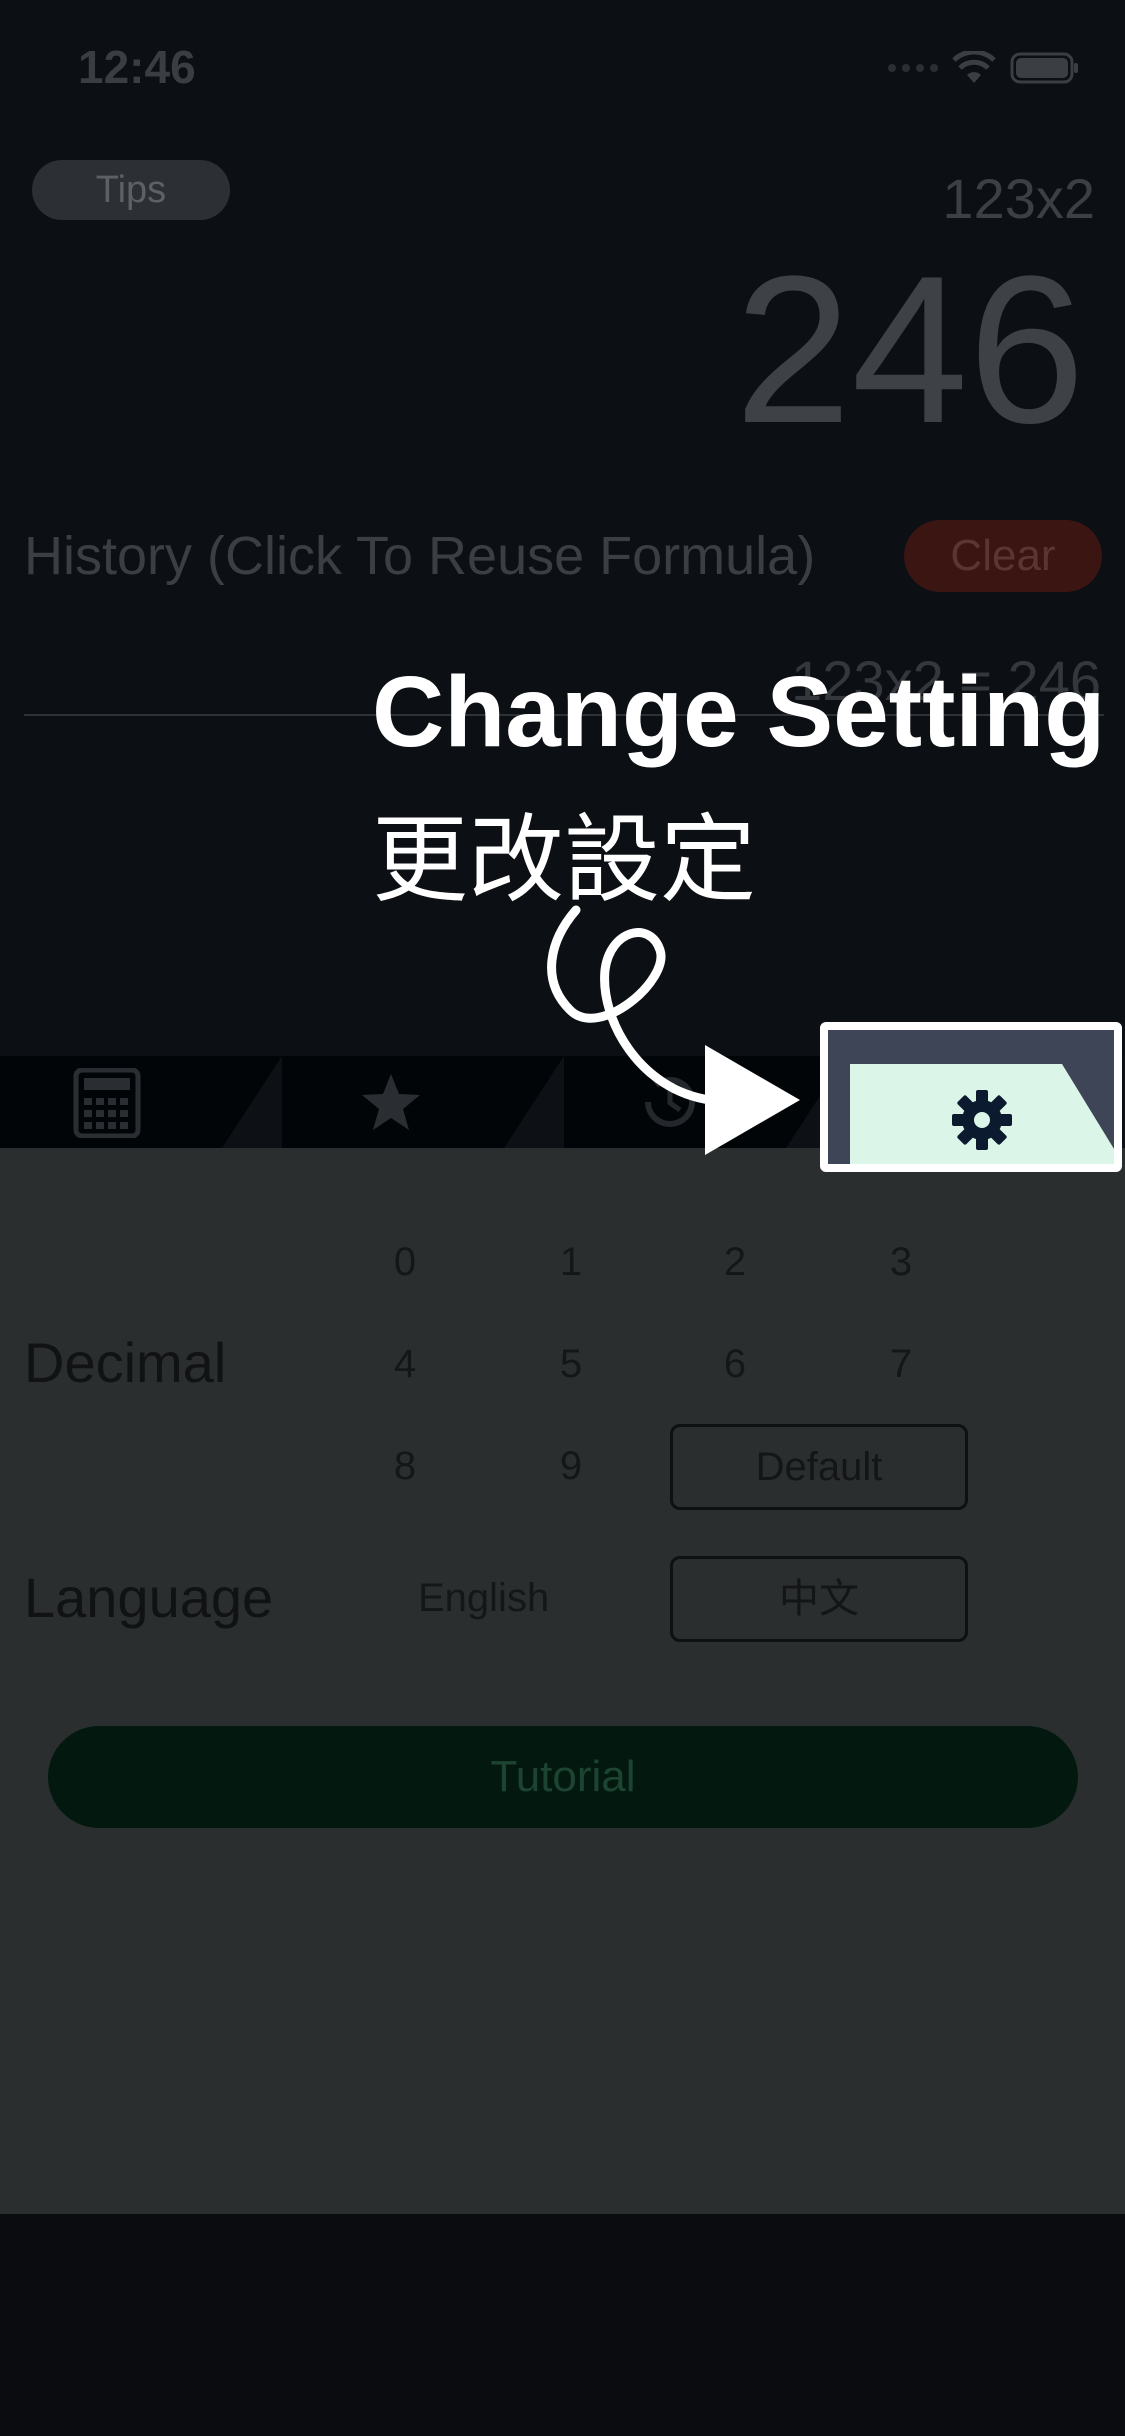  I want to click on history-label: History (Click To Reuse Formula), so click(420, 556).